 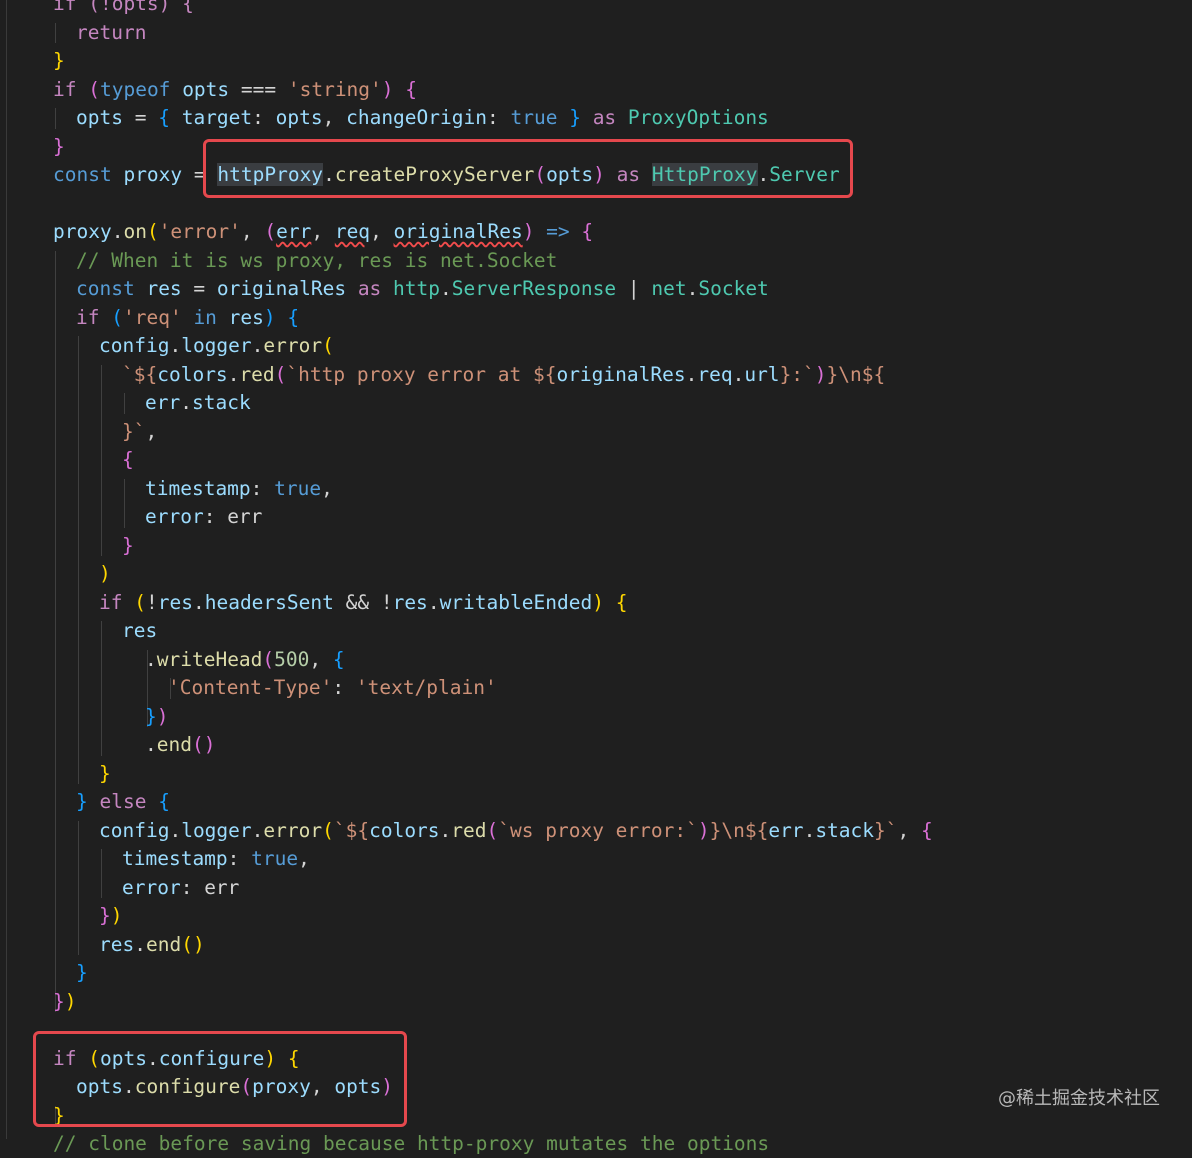 I want to click on code-line: res, so click(x=139, y=631).